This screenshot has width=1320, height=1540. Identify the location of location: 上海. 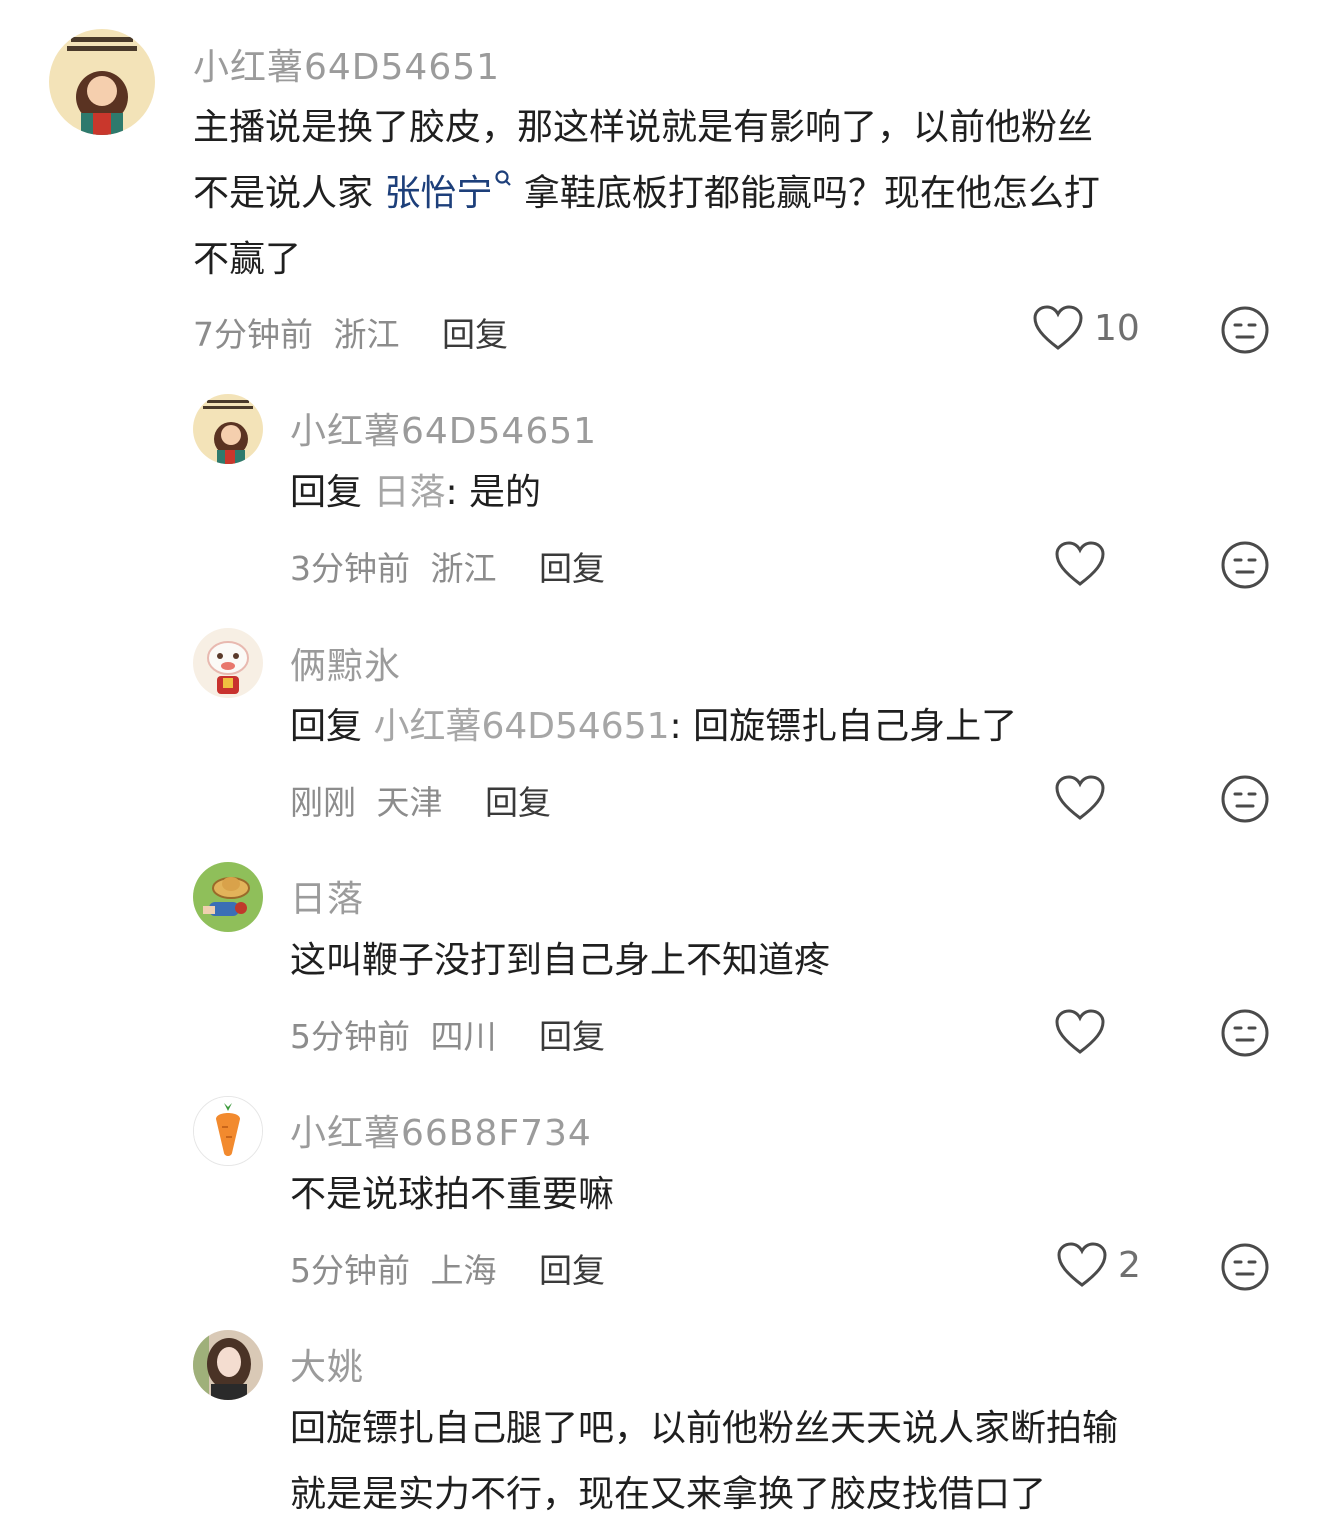
(463, 1270).